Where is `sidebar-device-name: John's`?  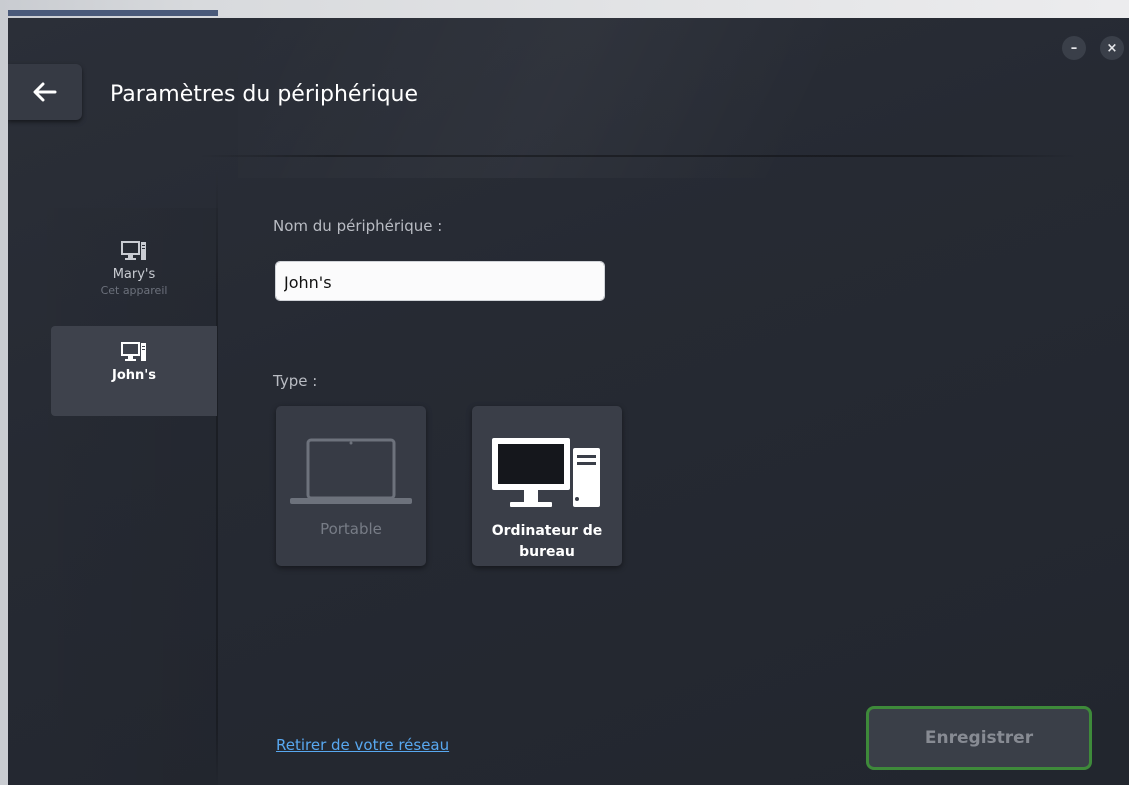 sidebar-device-name: John's is located at coordinates (134, 375).